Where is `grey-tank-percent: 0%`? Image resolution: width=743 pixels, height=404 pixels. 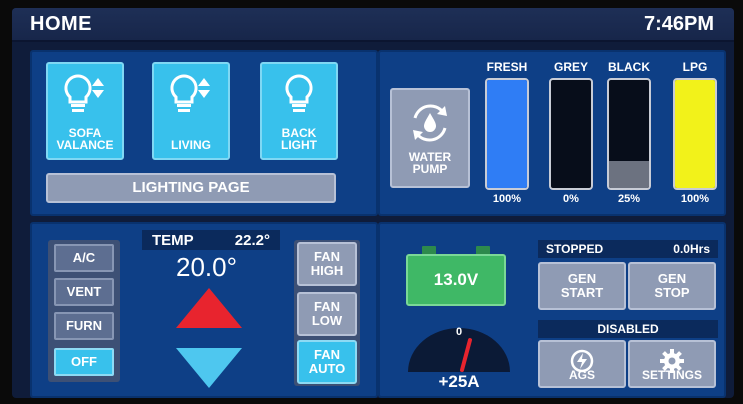 grey-tank-percent: 0% is located at coordinates (571, 199).